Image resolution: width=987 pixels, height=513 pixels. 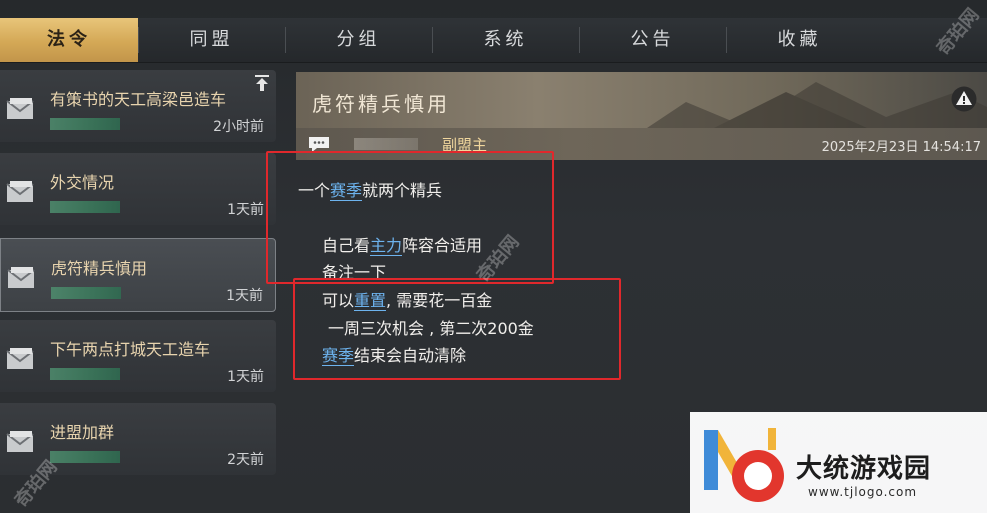 What do you see at coordinates (211, 40) in the screenshot?
I see `tab-alliance: 同盟` at bounding box center [211, 40].